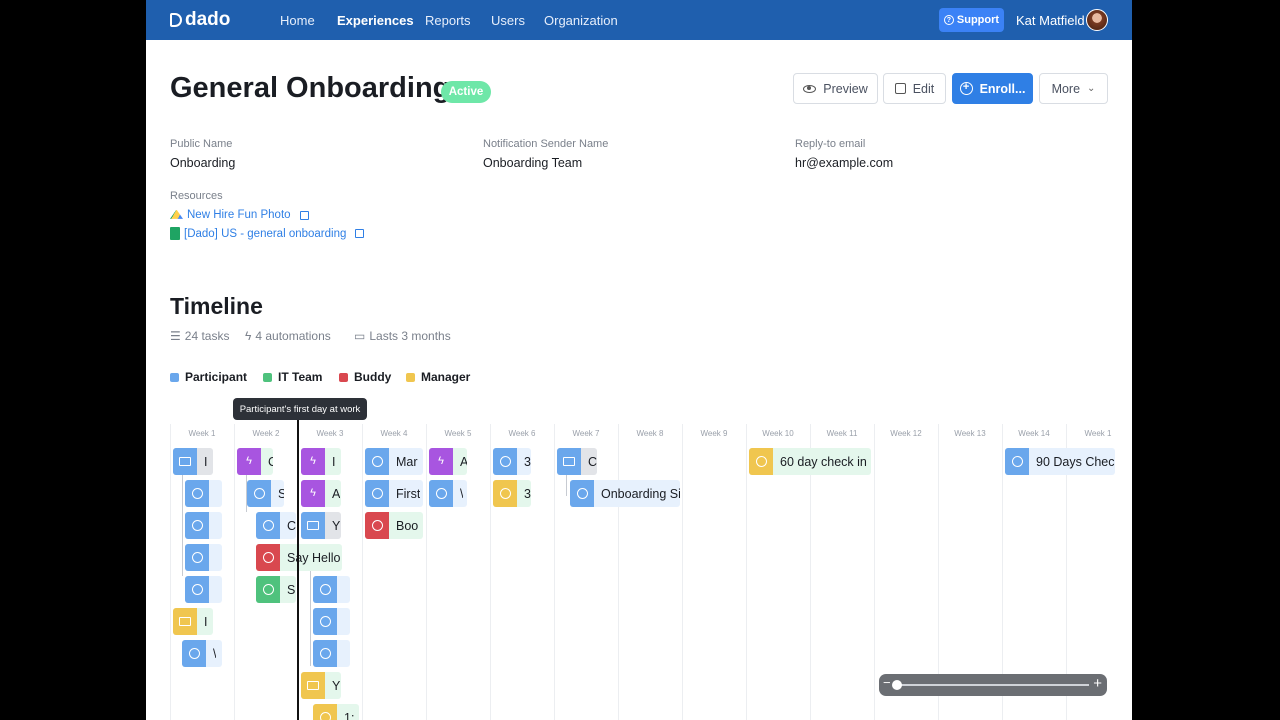 This screenshot has height=720, width=1280. What do you see at coordinates (810, 88) in the screenshot?
I see `eye-icon` at bounding box center [810, 88].